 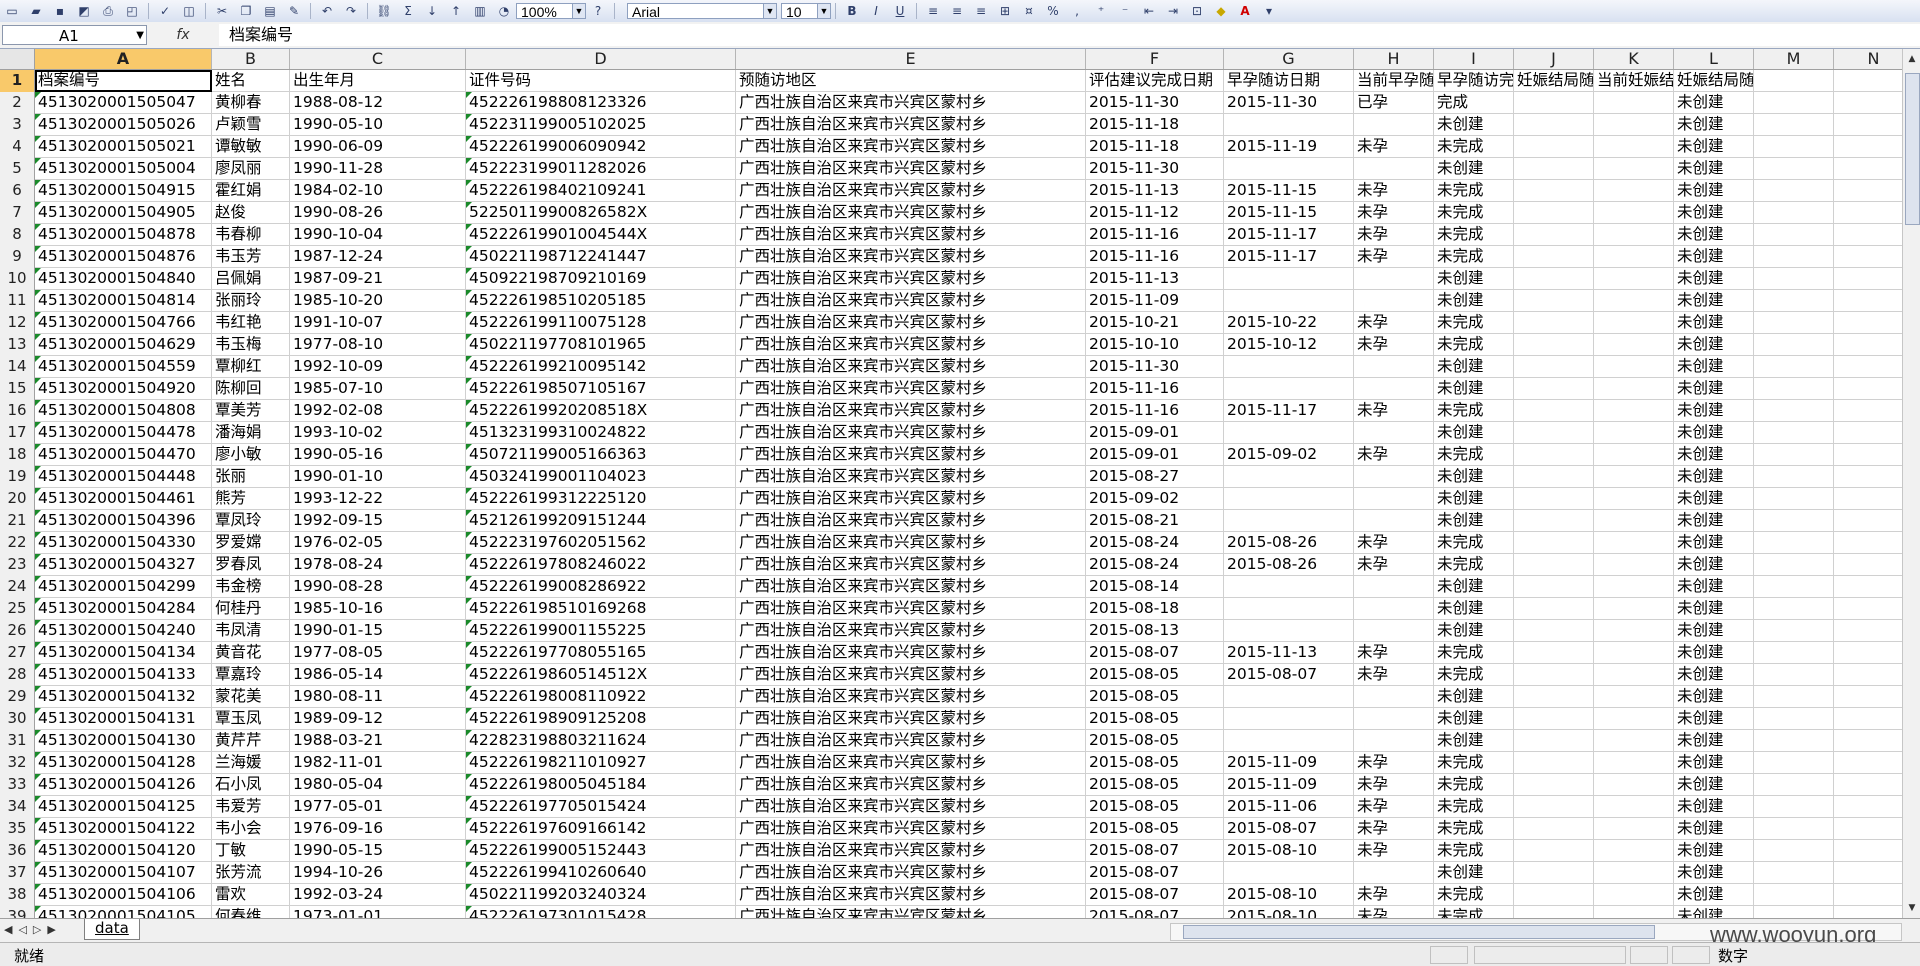 I want to click on row-header: 10, so click(x=17, y=279).